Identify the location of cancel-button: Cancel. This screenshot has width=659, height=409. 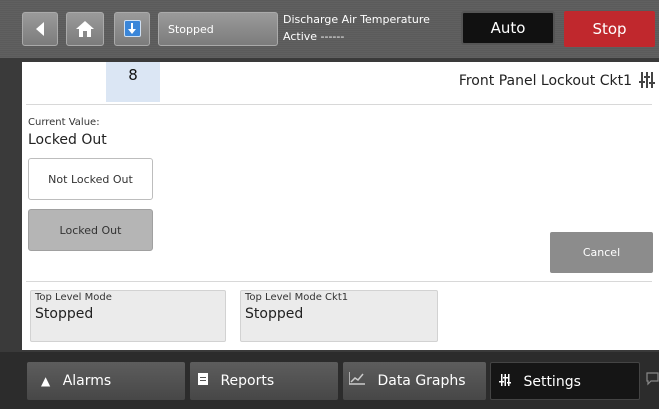
(601, 252).